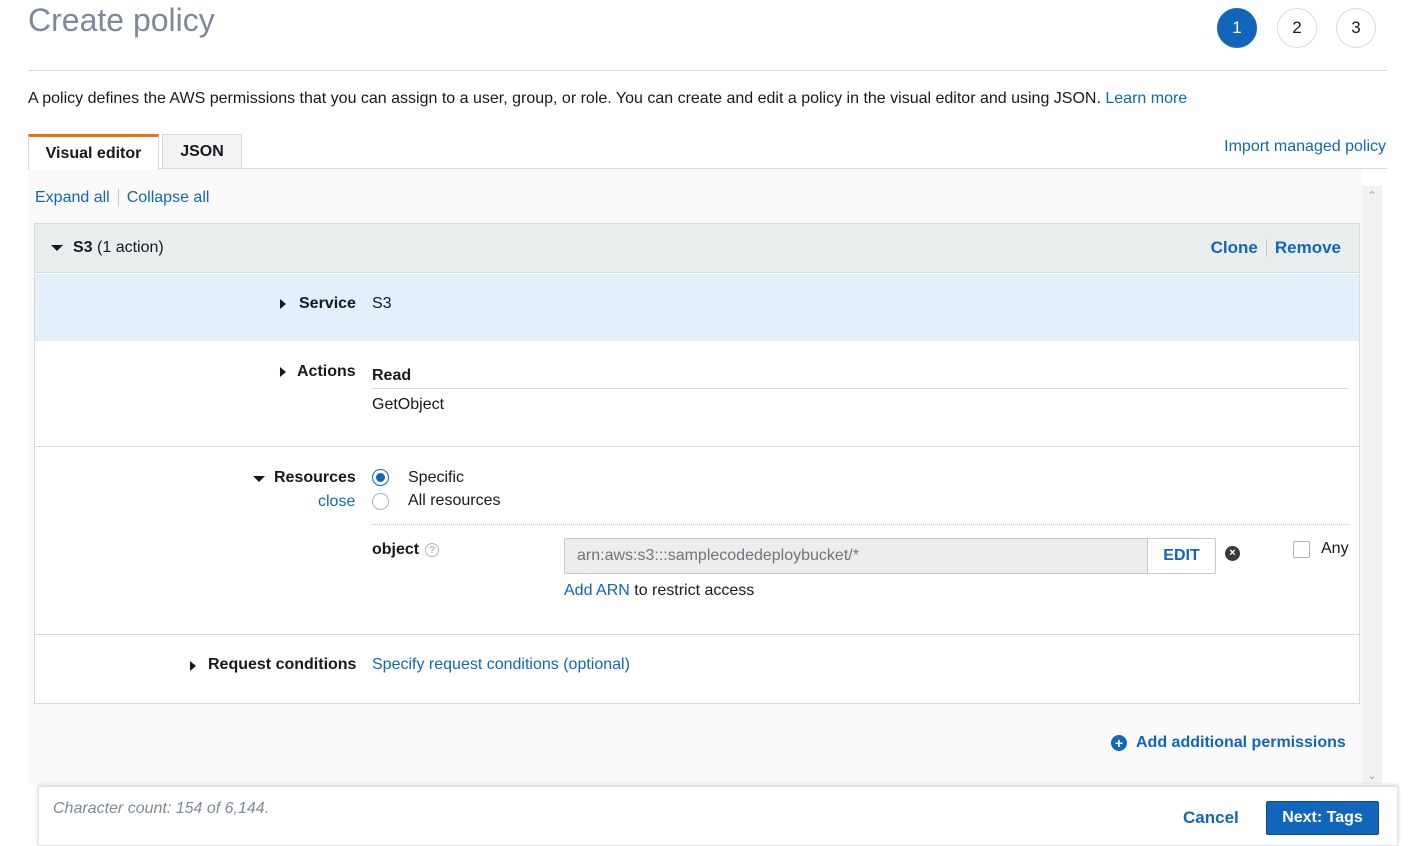 This screenshot has height=846, width=1411. I want to click on specify-conditions-link: Specify request conditions (optional), so click(501, 665).